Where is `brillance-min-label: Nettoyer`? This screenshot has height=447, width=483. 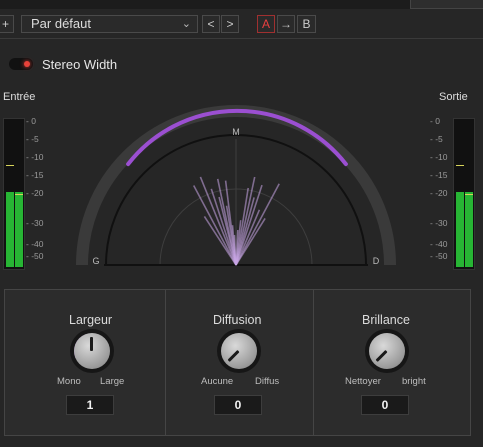 brillance-min-label: Nettoyer is located at coordinates (363, 381).